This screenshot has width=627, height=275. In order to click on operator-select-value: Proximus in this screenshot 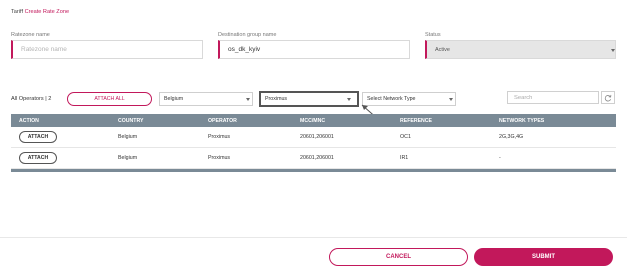, I will do `click(276, 99)`.